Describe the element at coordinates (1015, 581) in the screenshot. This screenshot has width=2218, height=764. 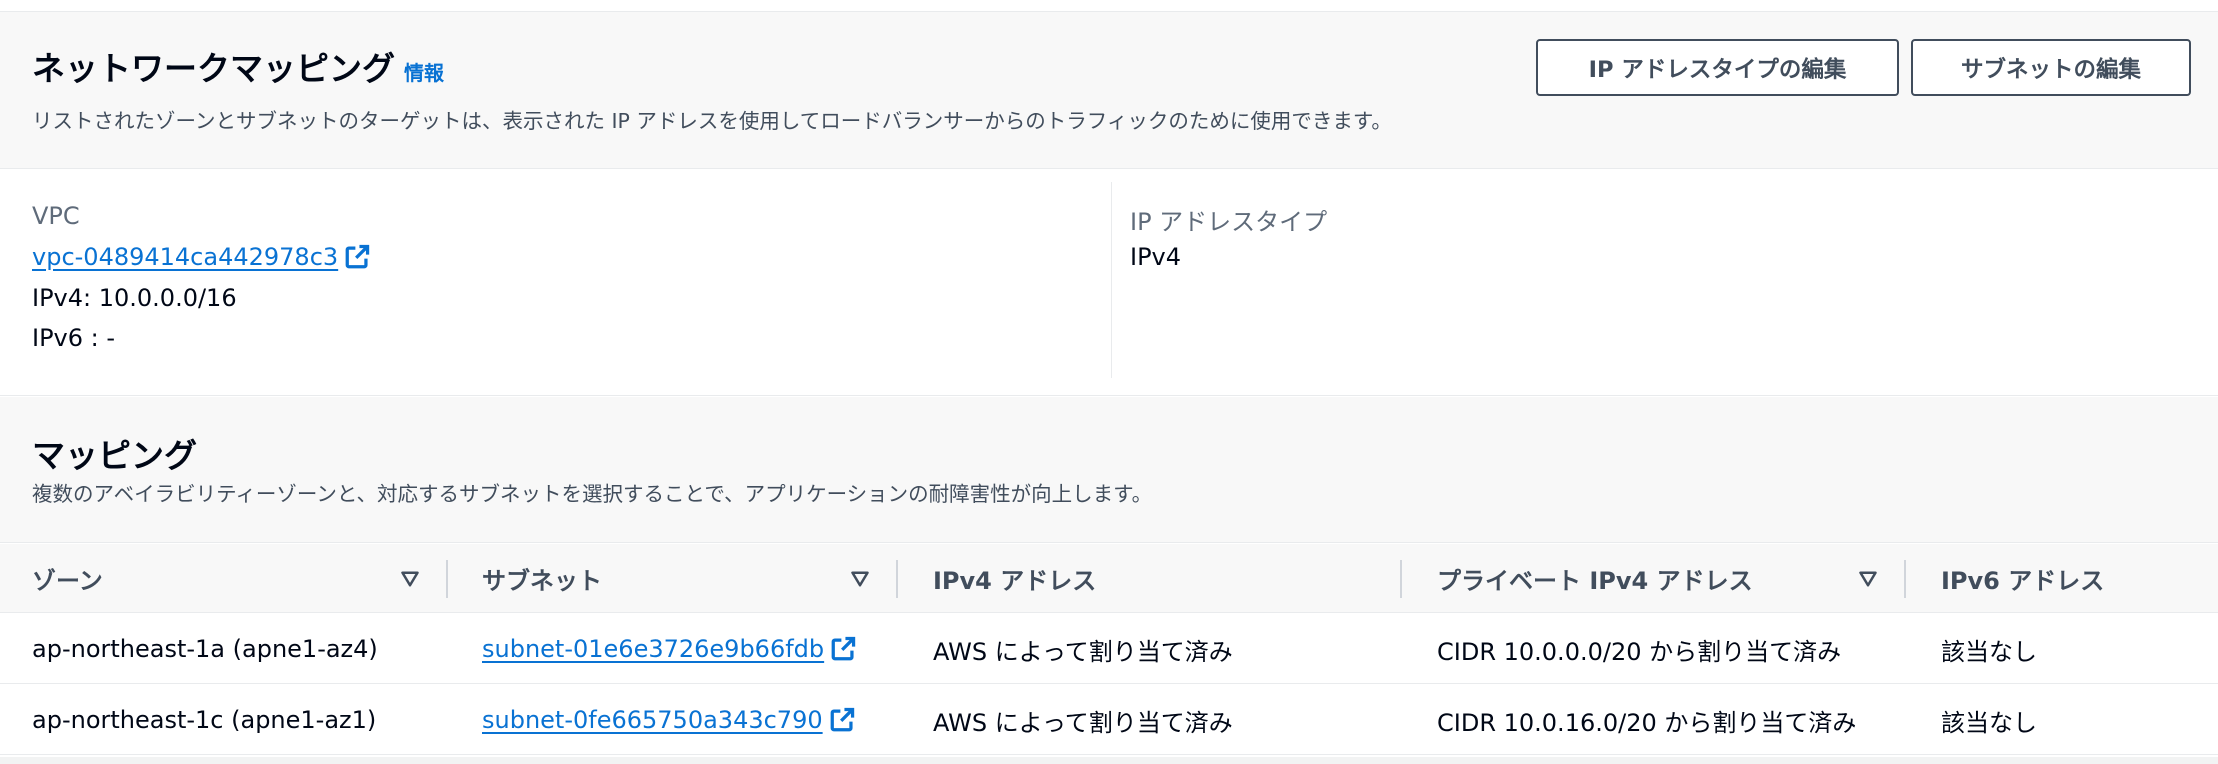
I see `column-header-ipv4-address: IPv4 アドレス` at that location.